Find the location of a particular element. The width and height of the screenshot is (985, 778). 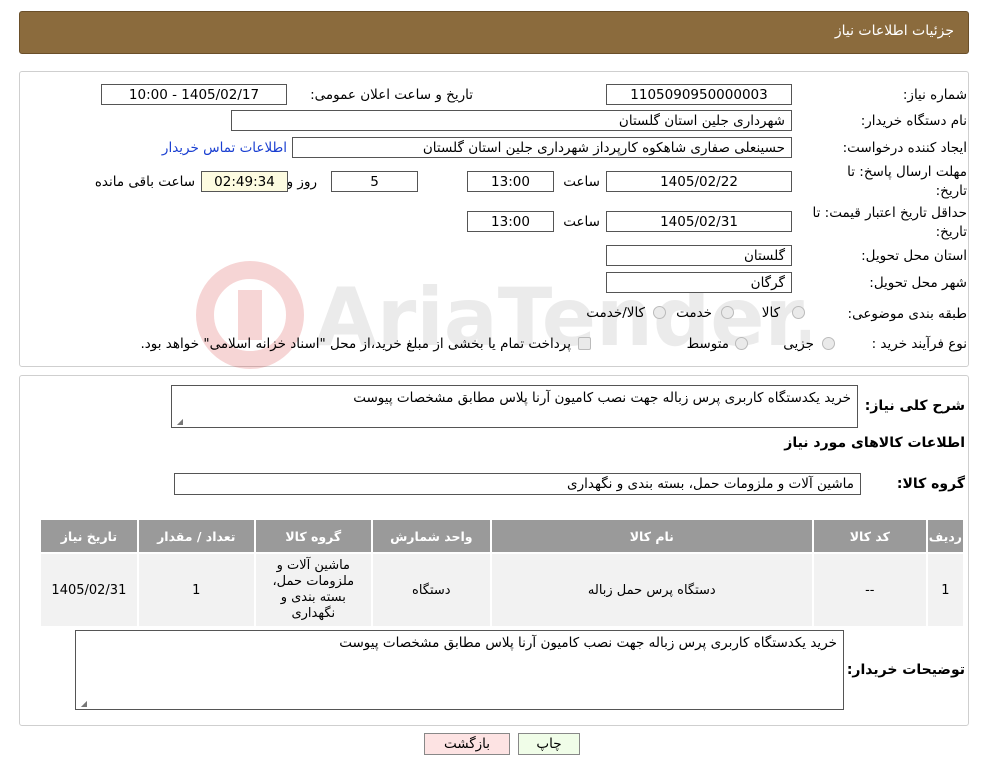

page-title: جزئیات اطلاعات نیاز is located at coordinates (894, 31).